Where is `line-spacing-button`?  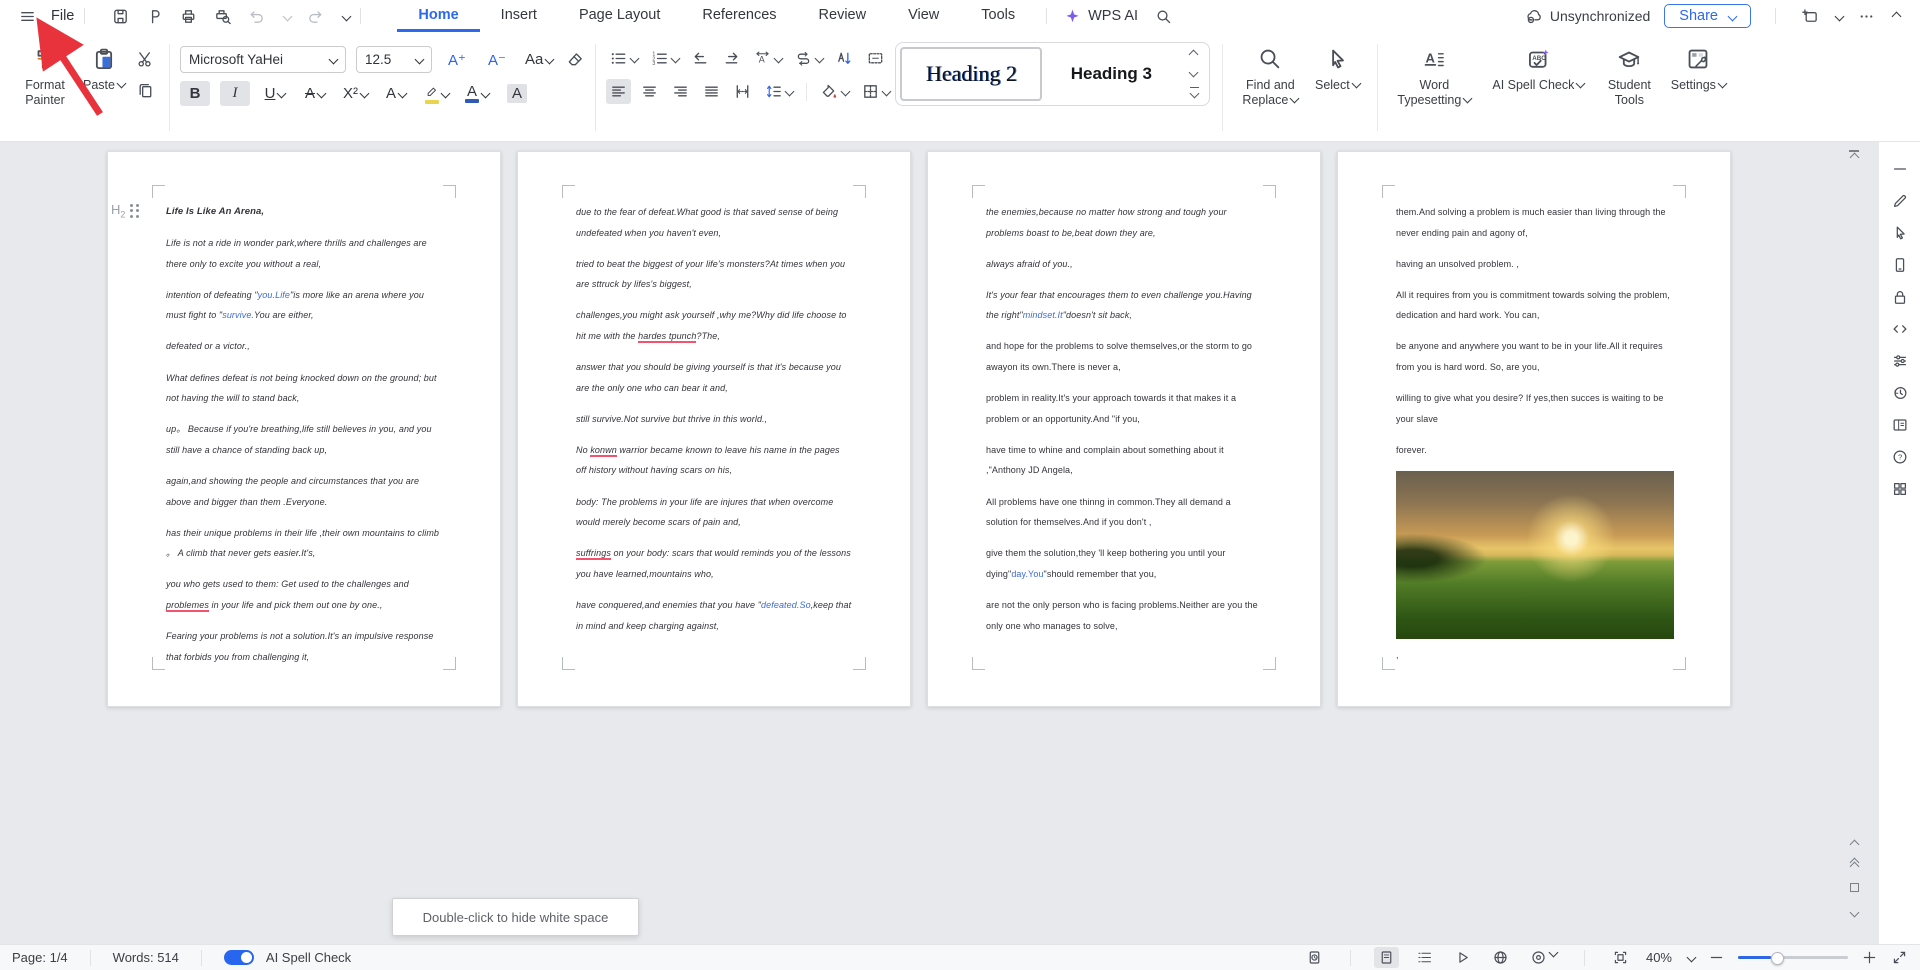
line-spacing-button is located at coordinates (778, 91).